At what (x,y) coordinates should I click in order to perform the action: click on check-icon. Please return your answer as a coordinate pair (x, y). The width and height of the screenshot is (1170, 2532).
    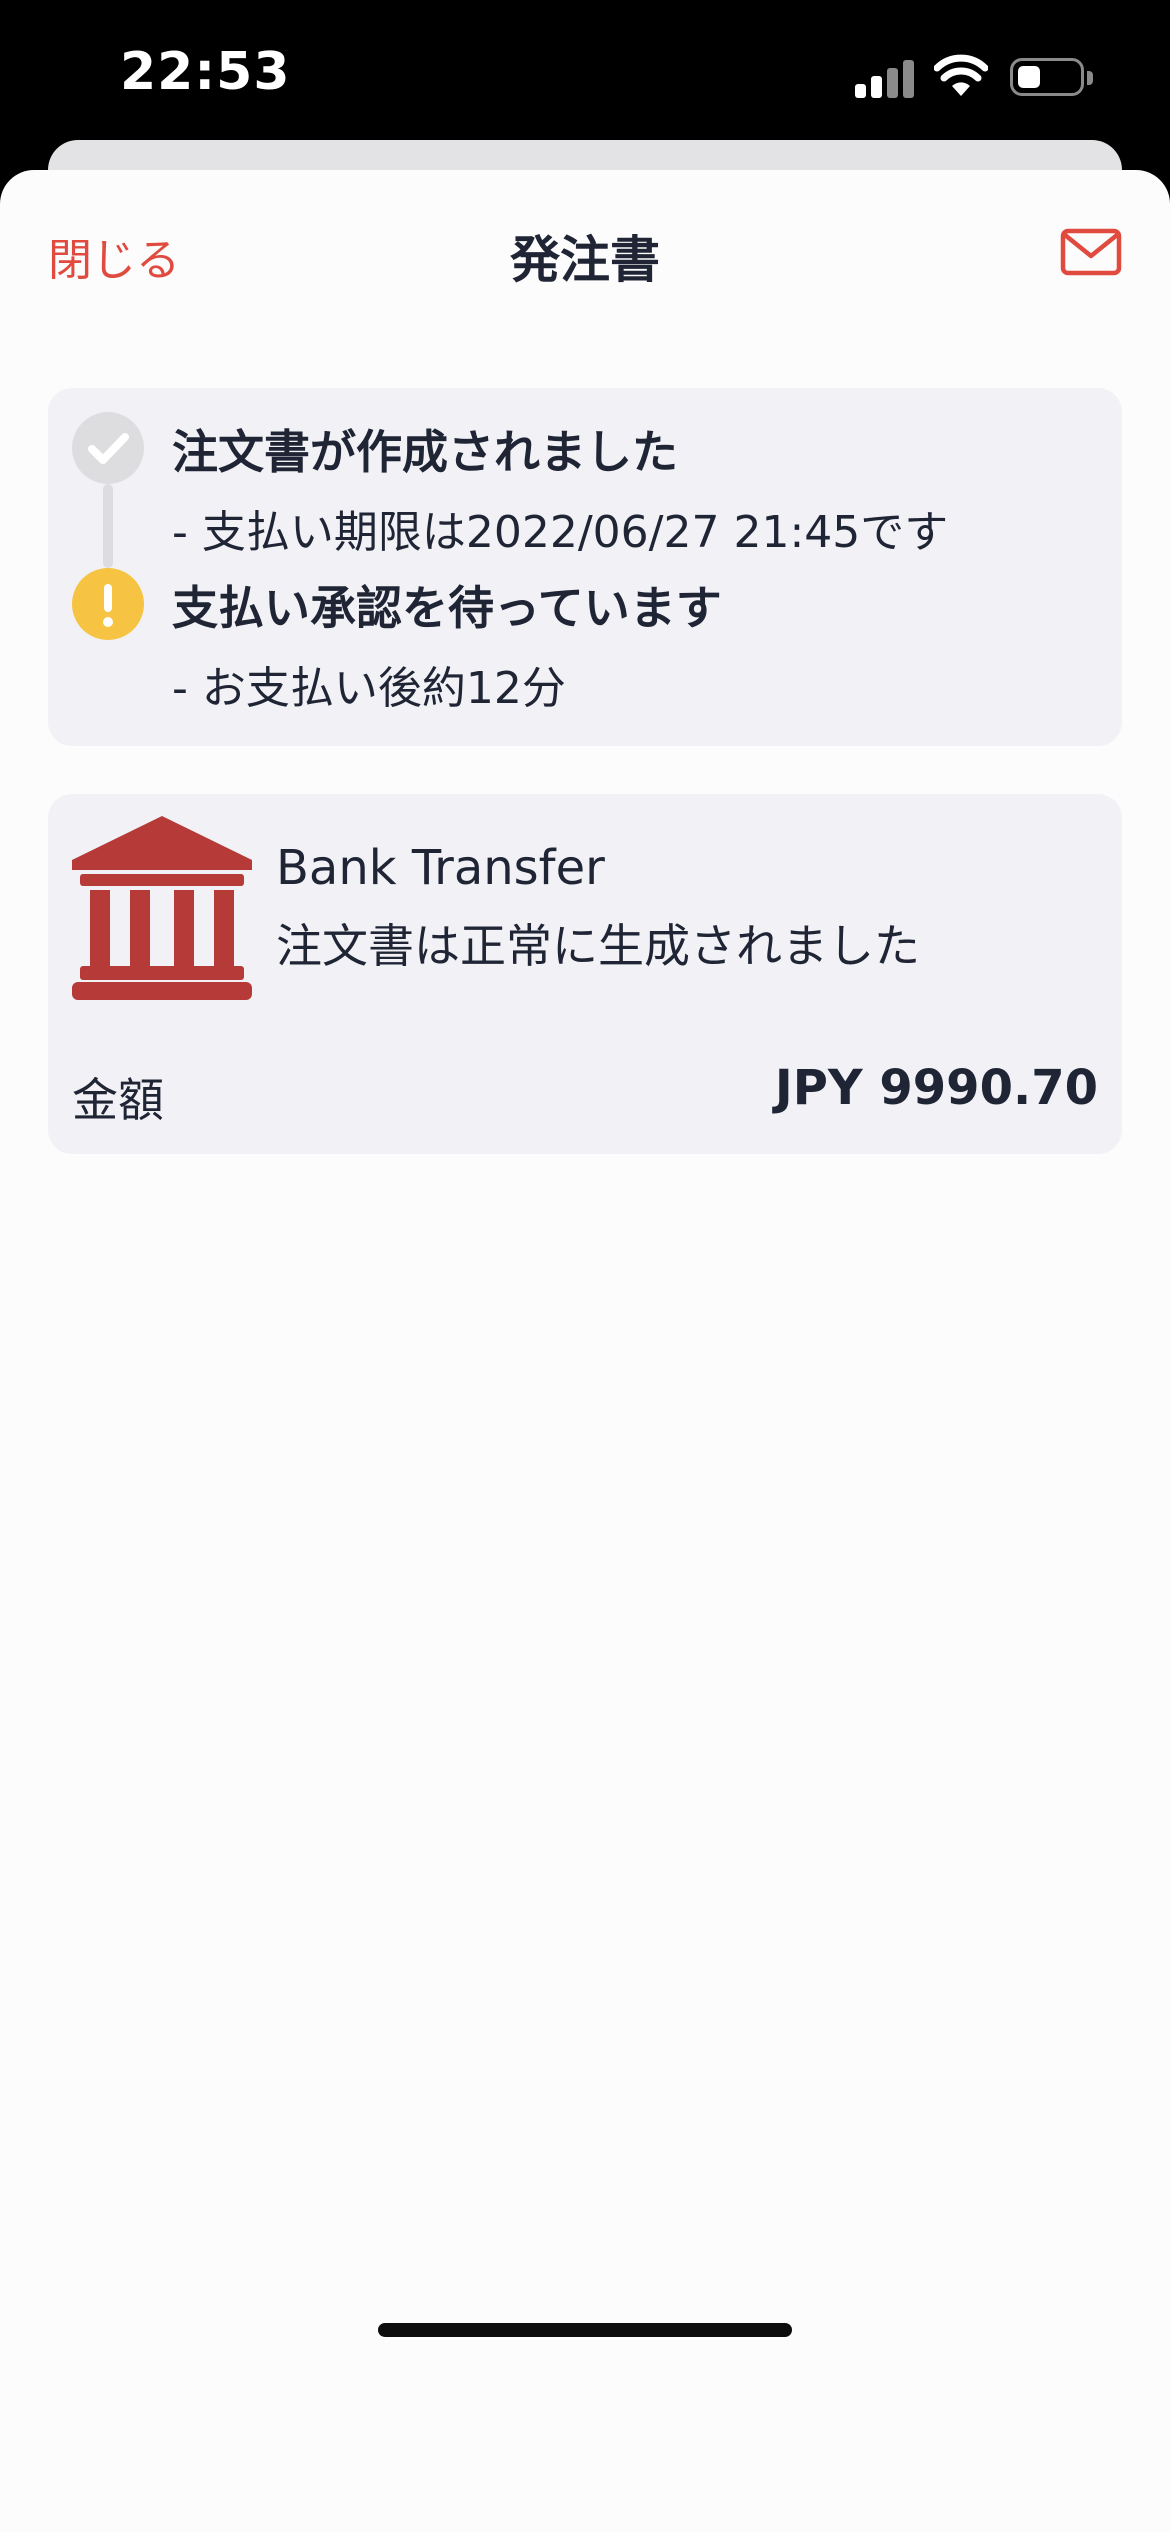
    Looking at the image, I should click on (108, 448).